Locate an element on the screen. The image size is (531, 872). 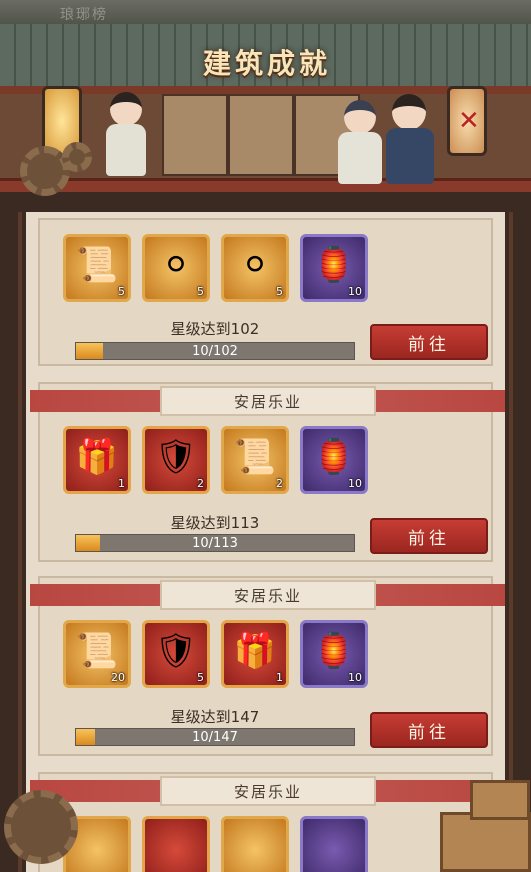
frame-right is located at coordinates (520, 542).